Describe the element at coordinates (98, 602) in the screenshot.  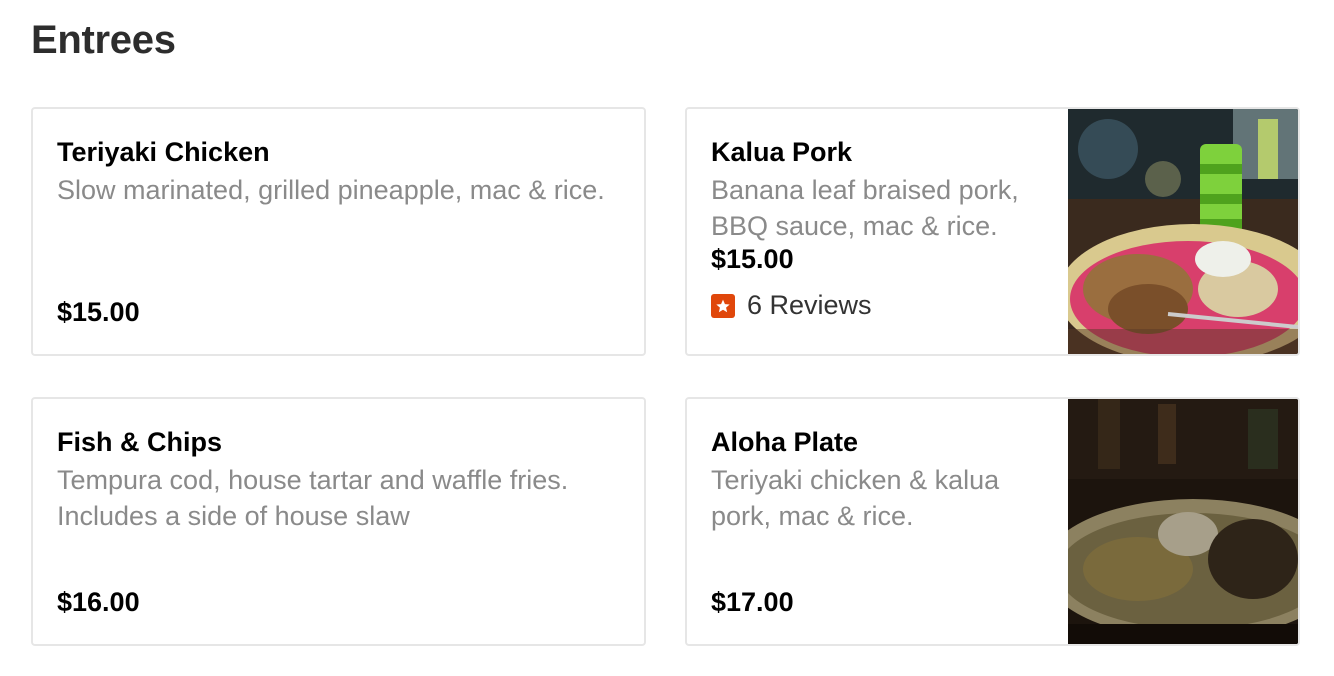
I see `menu-item-price: $16.00` at that location.